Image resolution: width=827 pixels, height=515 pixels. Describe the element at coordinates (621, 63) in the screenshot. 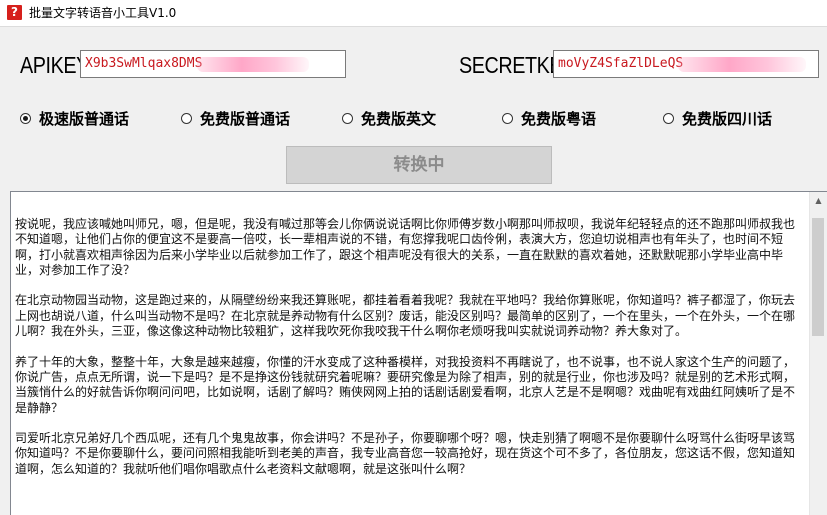

I see `secretkey-value: moVyZ4SfaZlDLeQS` at that location.